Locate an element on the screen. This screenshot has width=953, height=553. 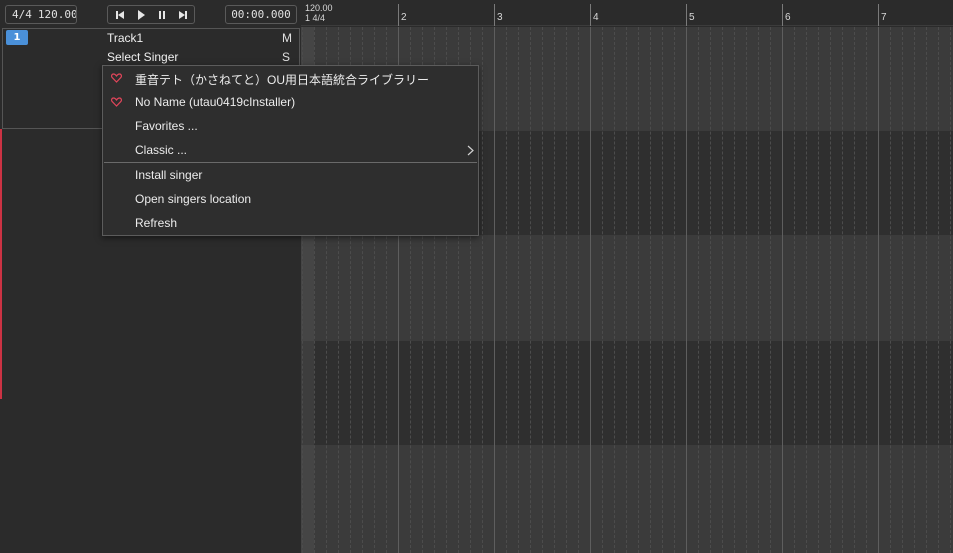
track-name: Track1 is located at coordinates (125, 38).